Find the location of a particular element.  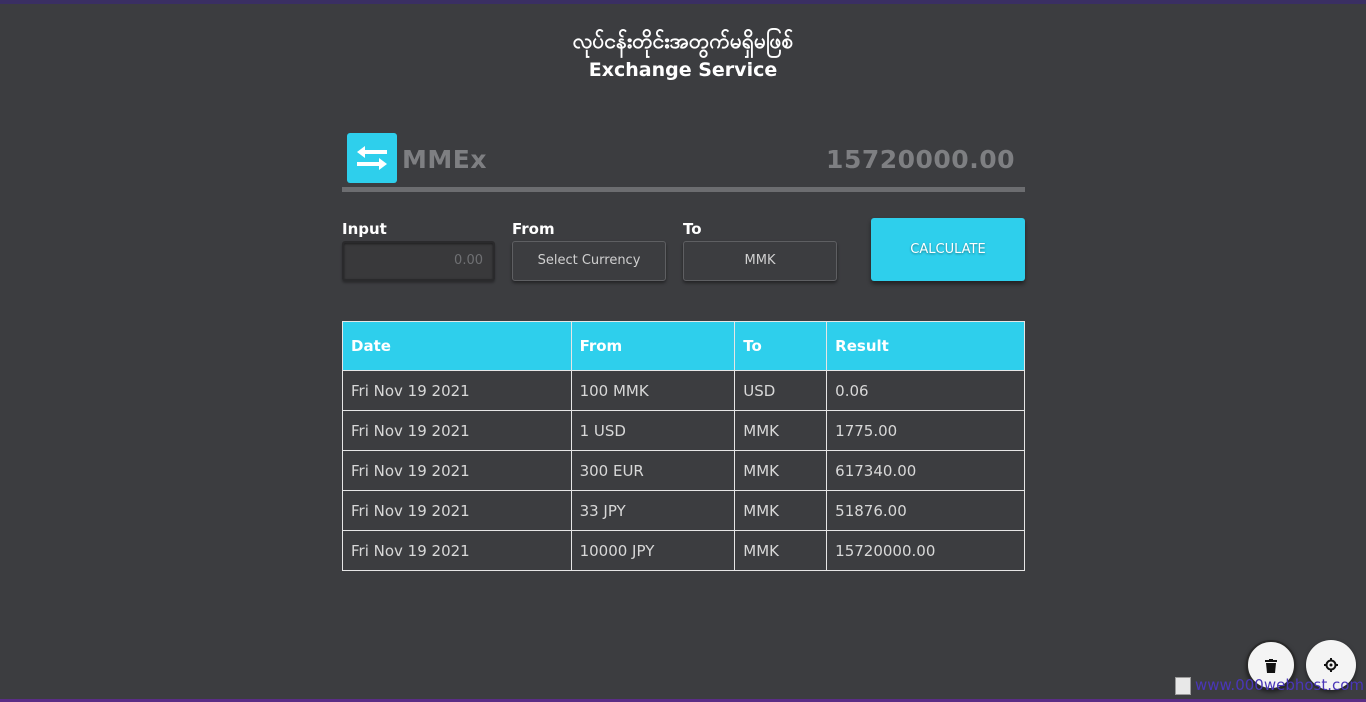

cell-result: 0.06 is located at coordinates (925, 390).